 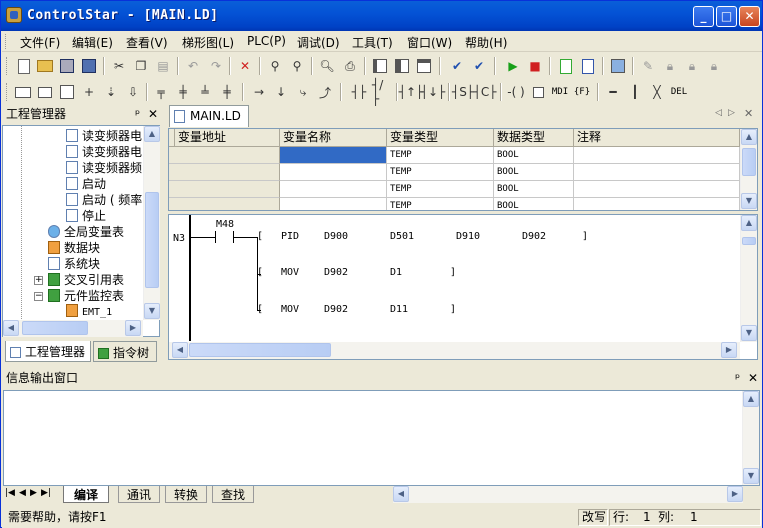 What do you see at coordinates (208, 42) in the screenshot?
I see `menu-ladder: 梯形图(L)` at bounding box center [208, 42].